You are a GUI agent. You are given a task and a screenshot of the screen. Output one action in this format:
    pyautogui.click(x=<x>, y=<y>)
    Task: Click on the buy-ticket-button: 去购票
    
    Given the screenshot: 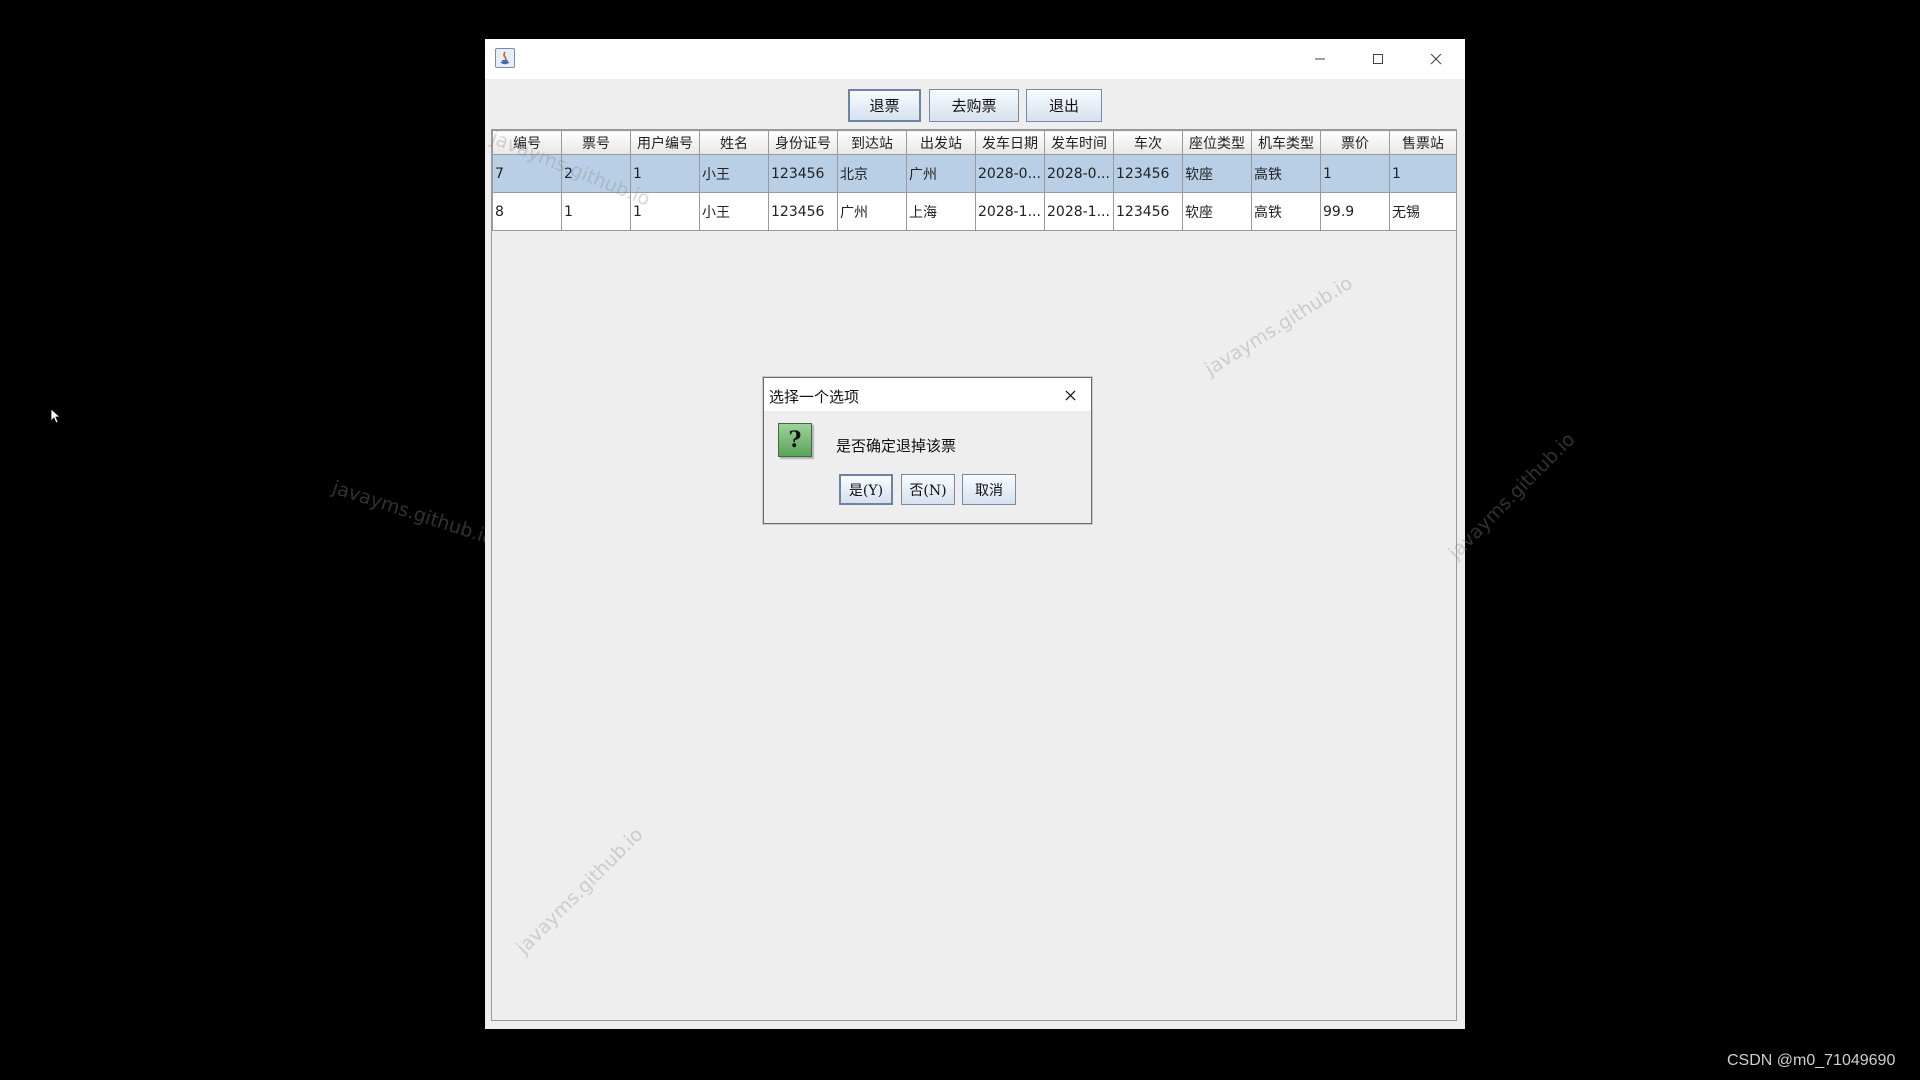 What is the action you would take?
    pyautogui.click(x=974, y=105)
    